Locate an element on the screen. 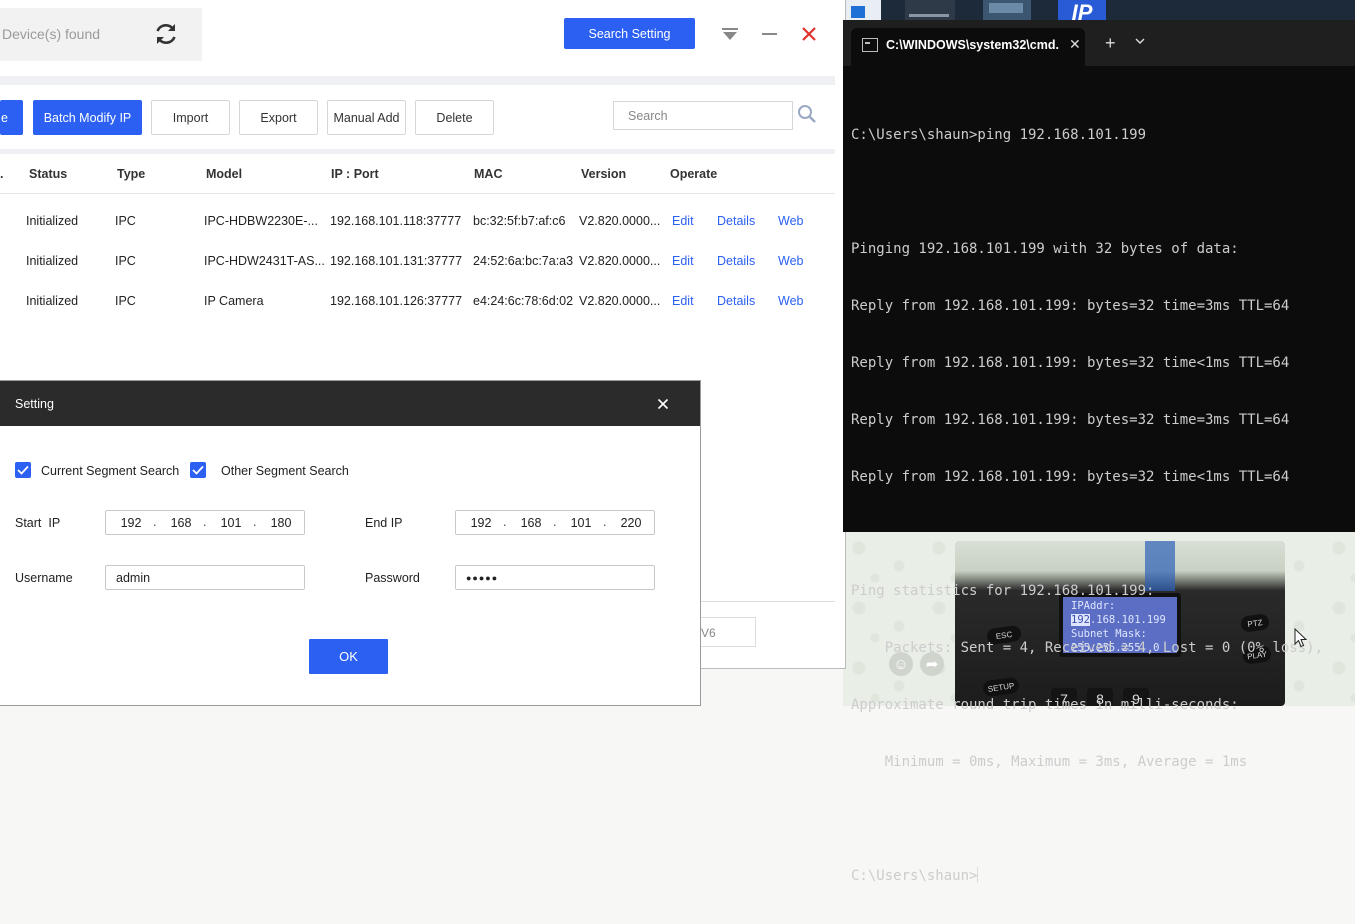 Image resolution: width=1355 pixels, height=924 pixels. filter-icon is located at coordinates (730, 34).